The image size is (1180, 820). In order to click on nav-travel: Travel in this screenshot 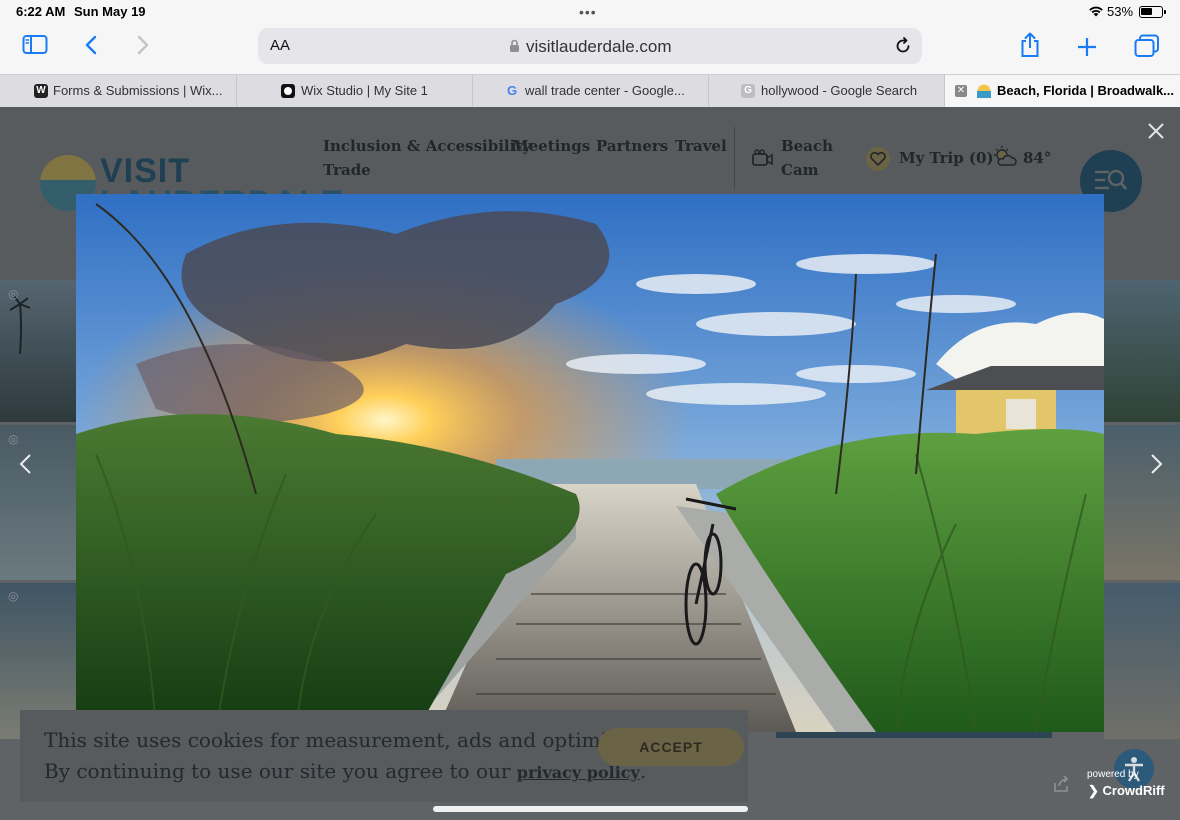, I will do `click(701, 146)`.